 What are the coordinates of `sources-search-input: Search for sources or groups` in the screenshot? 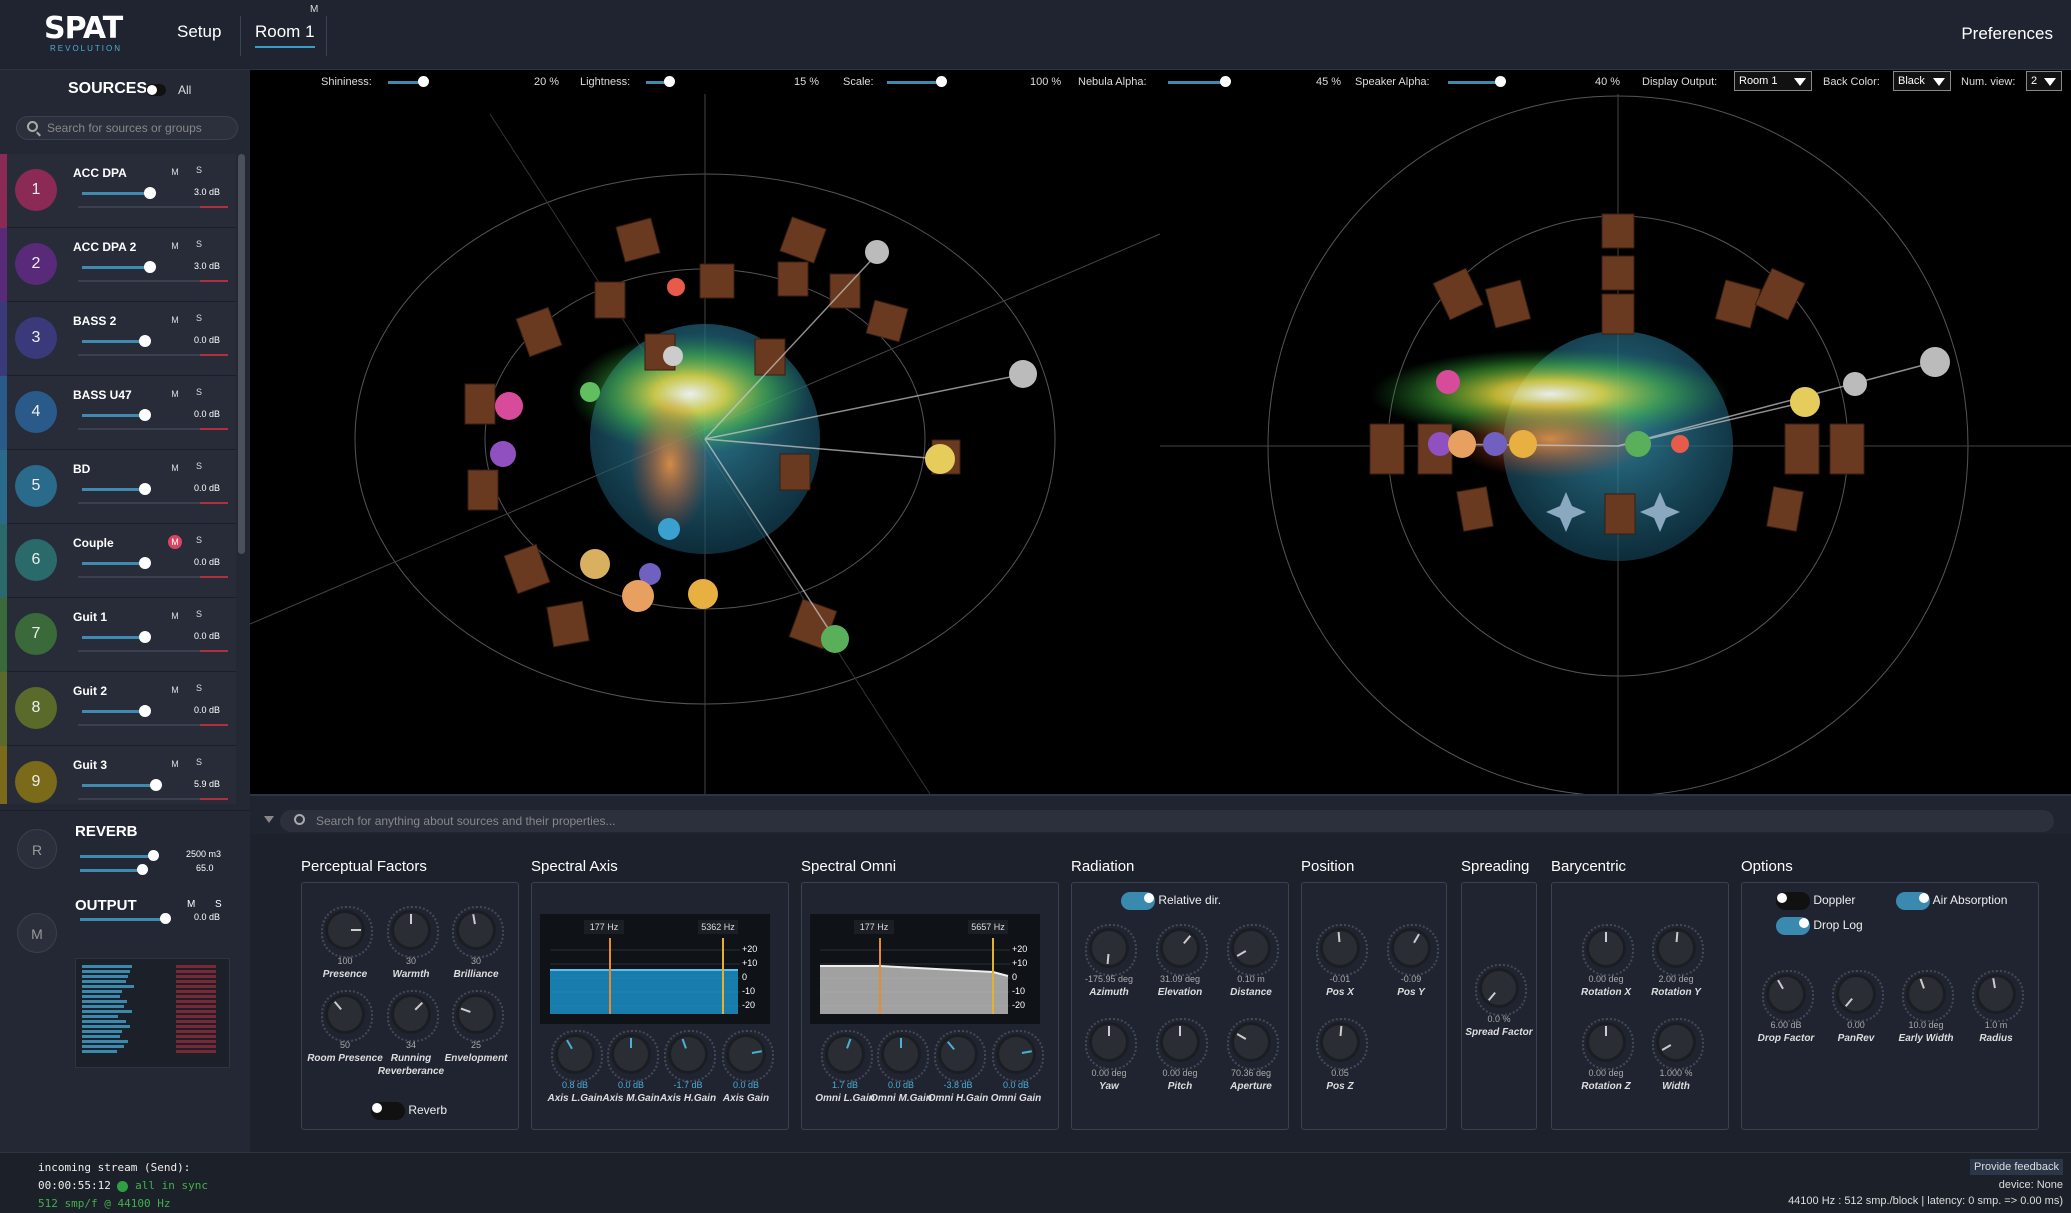 It's located at (127, 128).